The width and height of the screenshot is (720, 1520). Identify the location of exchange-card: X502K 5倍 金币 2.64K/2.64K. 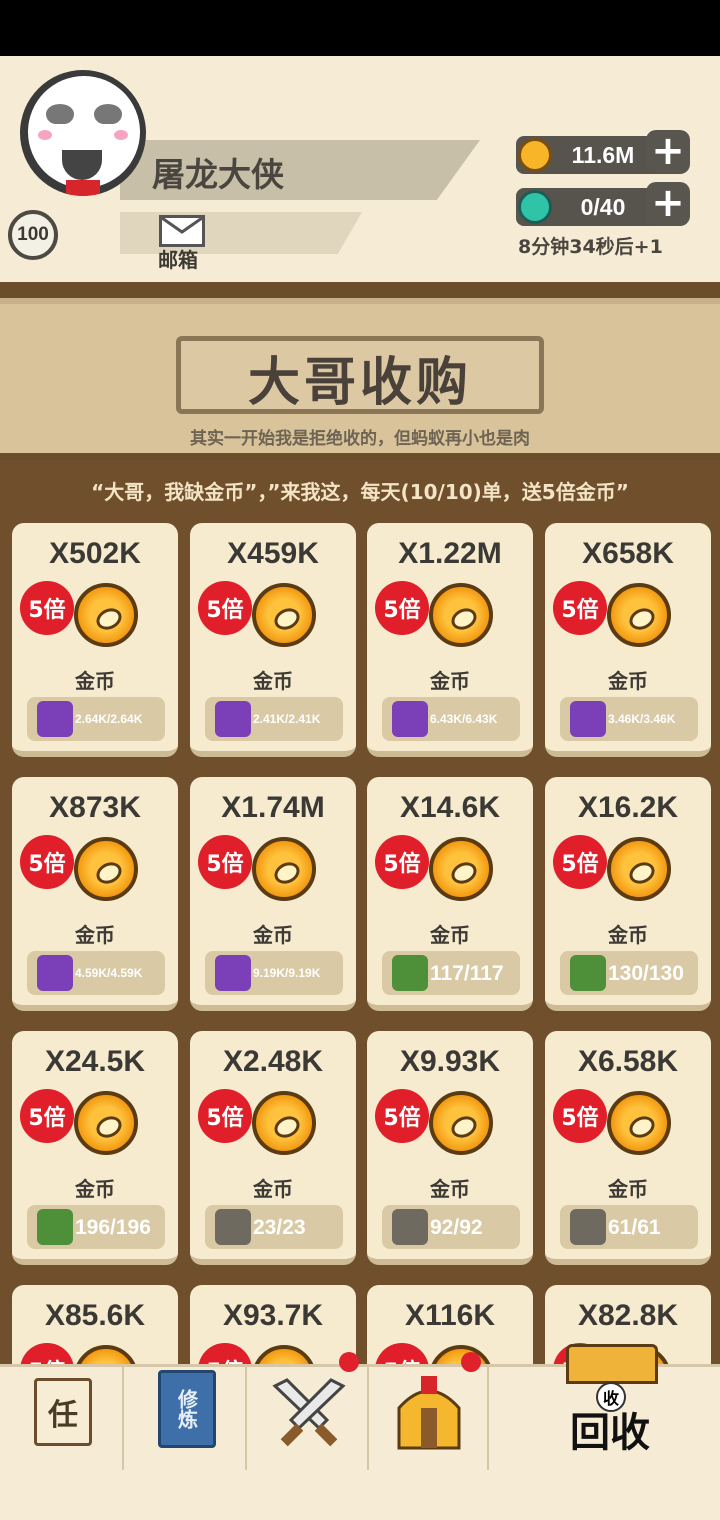
(95, 640).